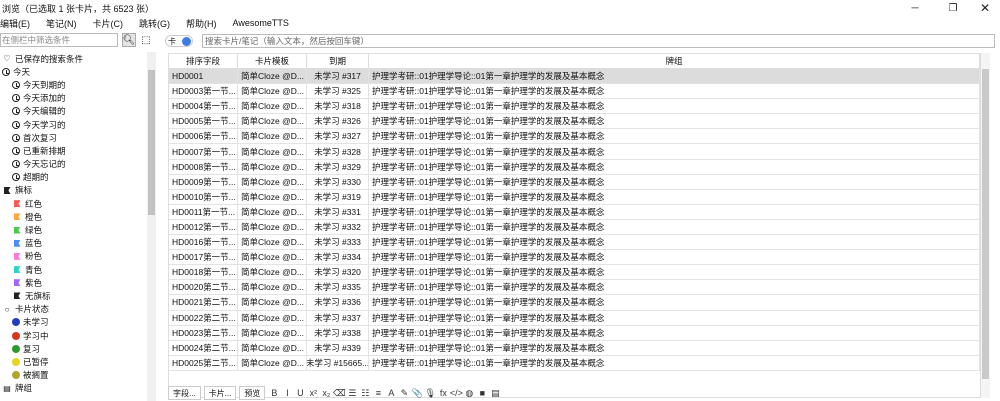 The height and width of the screenshot is (401, 1000). I want to click on sidebar-item: 首次复习, so click(74, 137).